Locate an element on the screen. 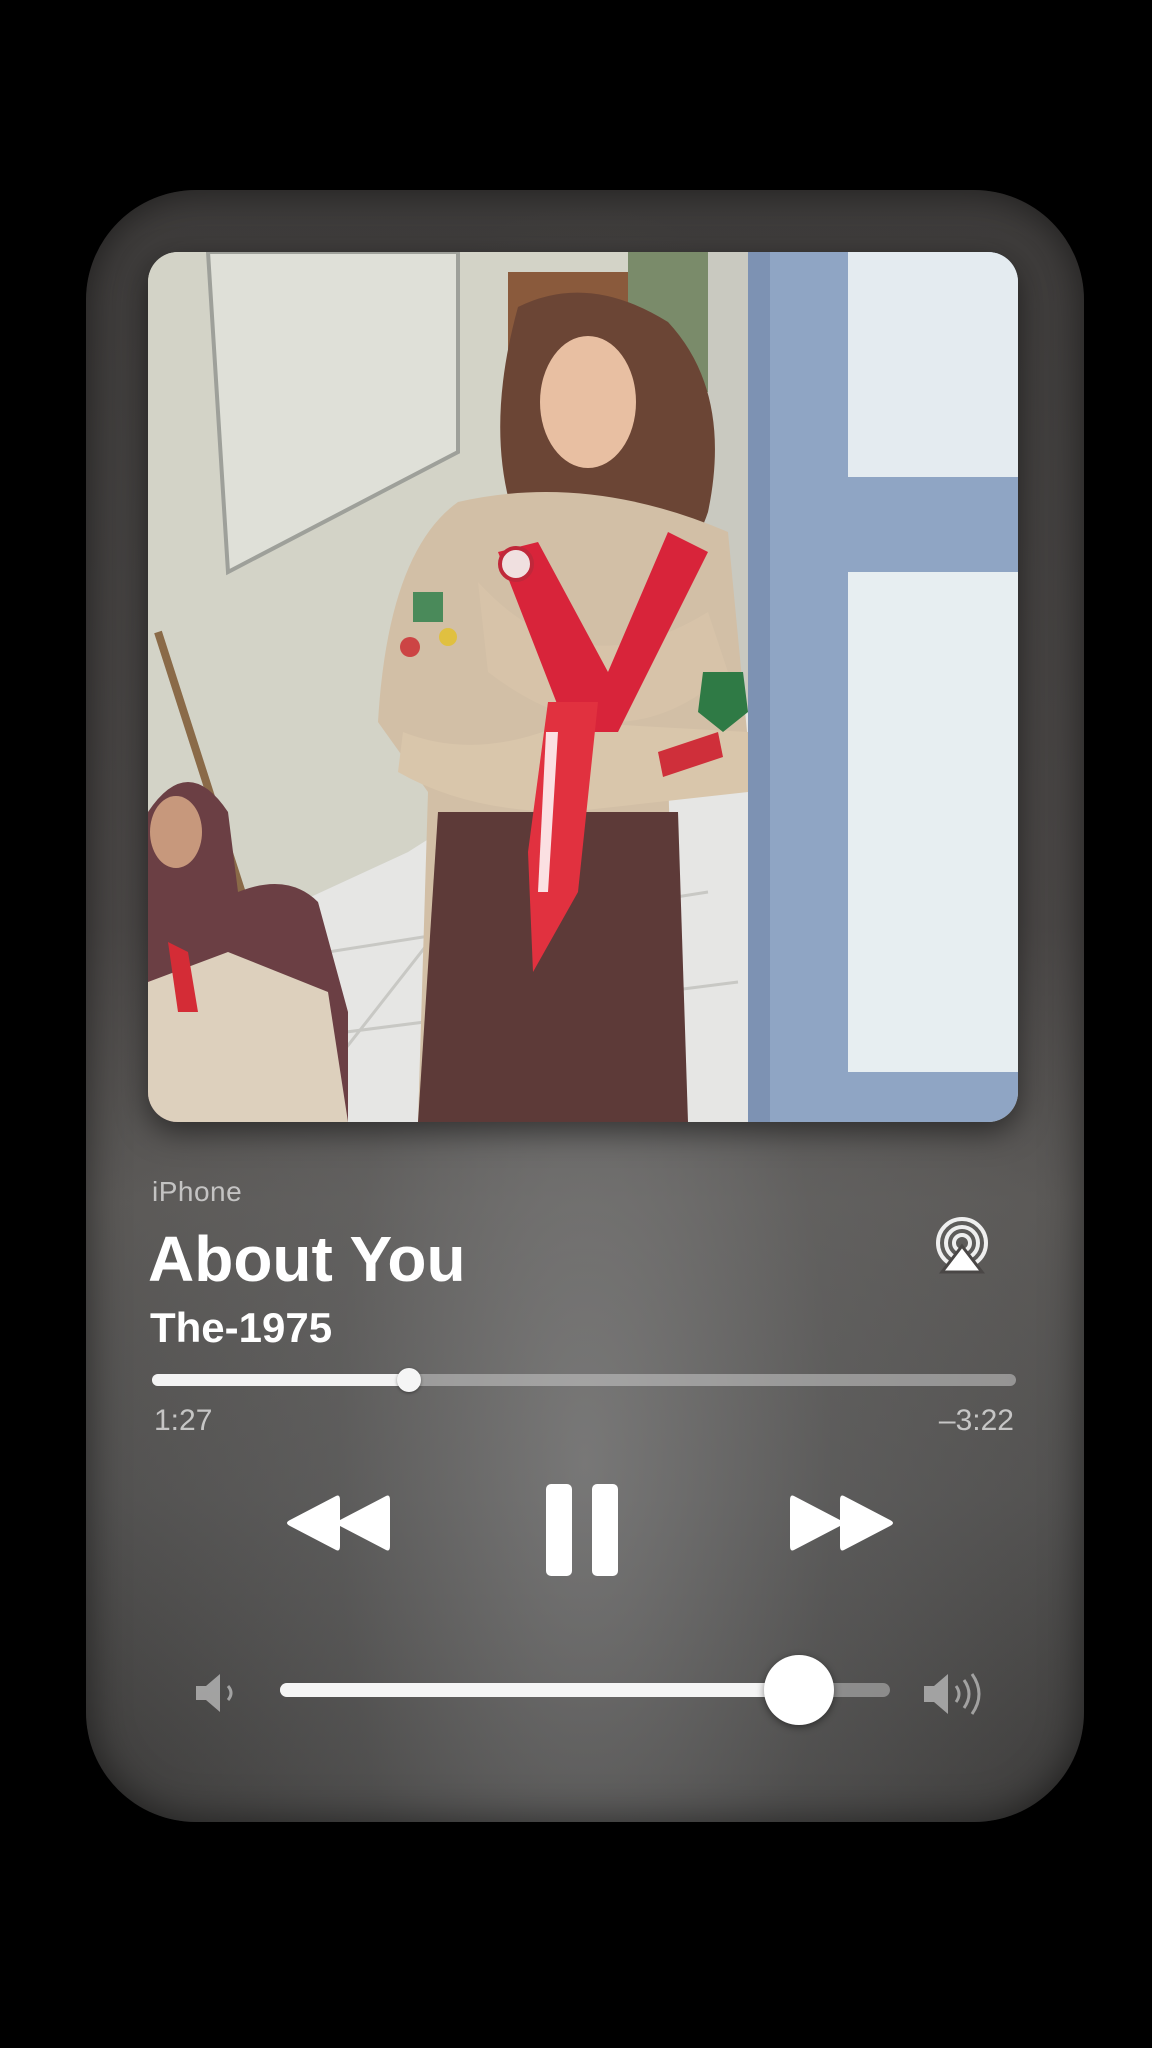 The image size is (1152, 2048). pause-button is located at coordinates (582, 1530).